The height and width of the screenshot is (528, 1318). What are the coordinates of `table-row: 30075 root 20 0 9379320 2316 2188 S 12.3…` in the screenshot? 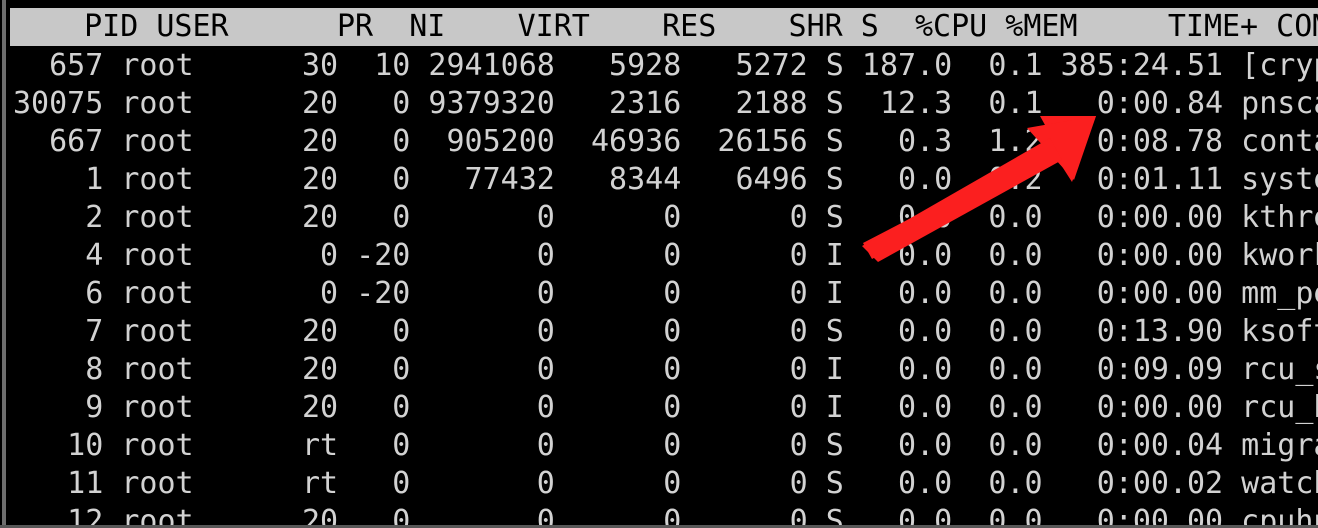 It's located at (659, 104).